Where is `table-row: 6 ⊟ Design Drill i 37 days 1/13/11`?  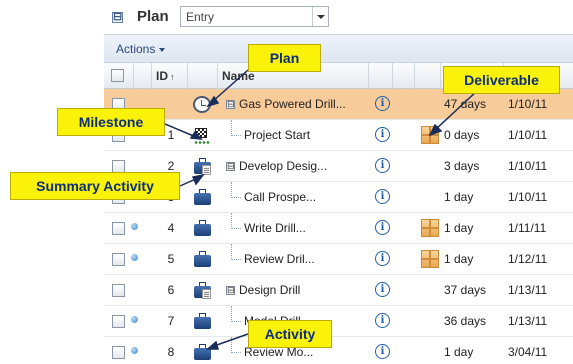 table-row: 6 ⊟ Design Drill i 37 days 1/13/11 is located at coordinates (338, 290).